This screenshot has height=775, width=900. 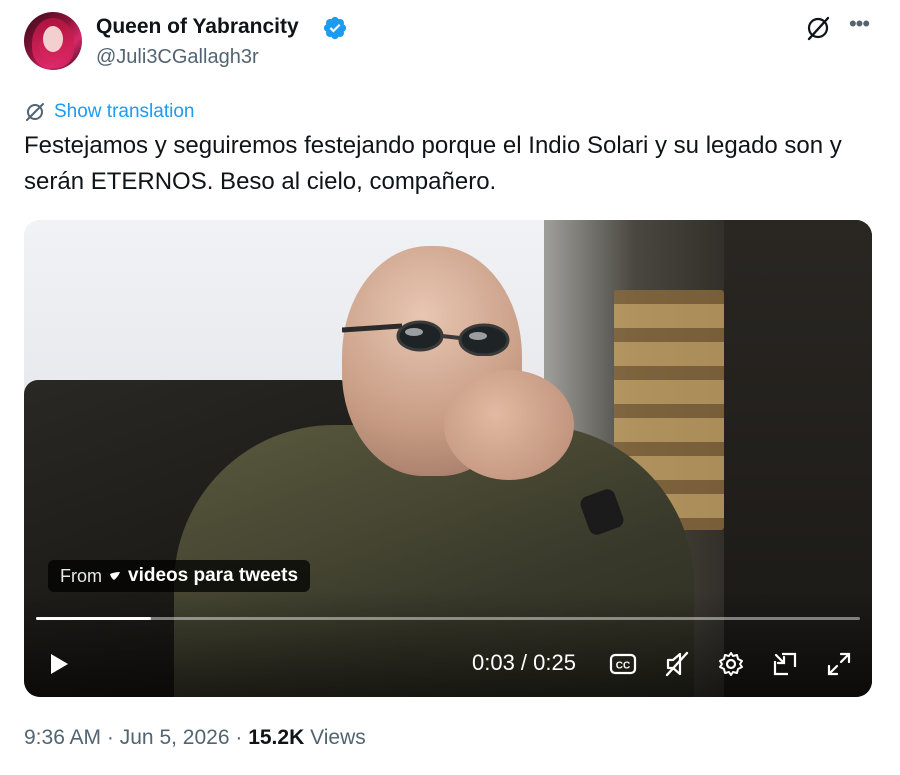 What do you see at coordinates (94, 618) in the screenshot?
I see `progress-fill` at bounding box center [94, 618].